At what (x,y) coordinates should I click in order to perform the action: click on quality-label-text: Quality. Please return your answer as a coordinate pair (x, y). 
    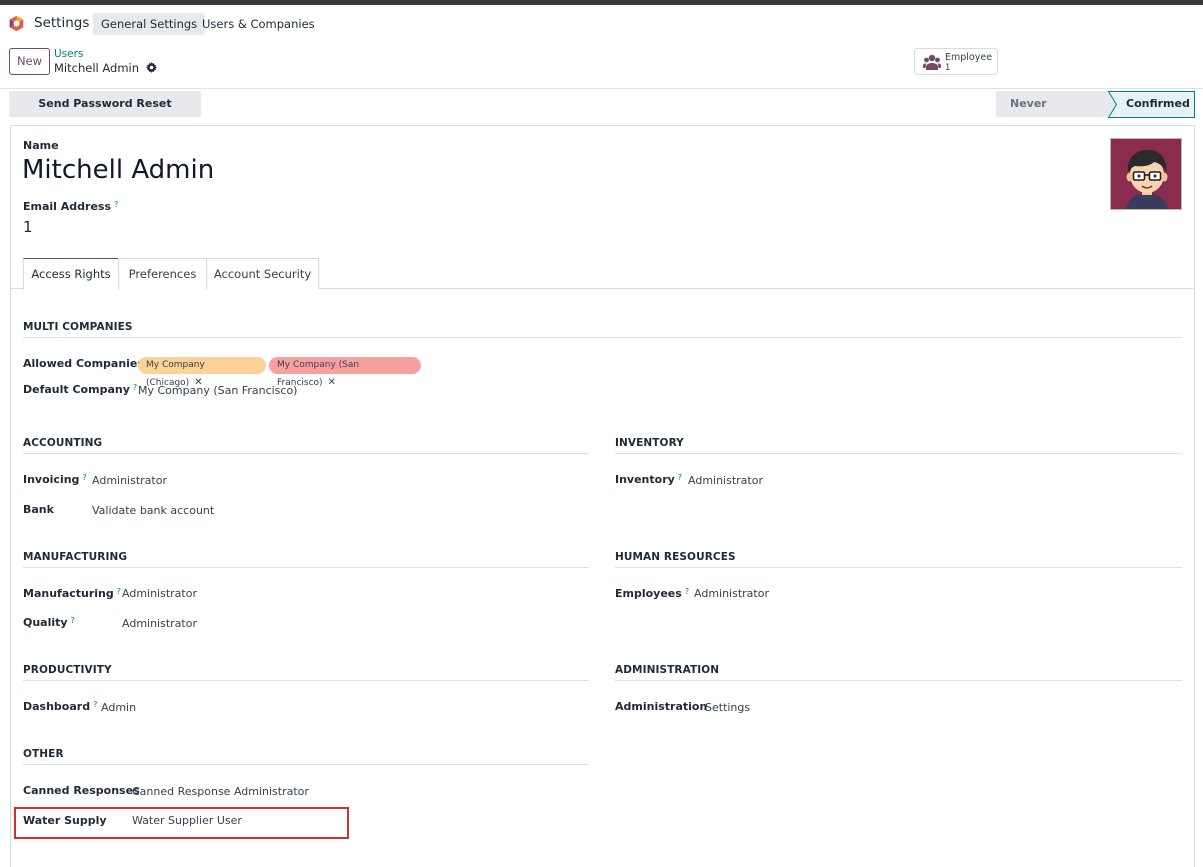
    Looking at the image, I should click on (45, 622).